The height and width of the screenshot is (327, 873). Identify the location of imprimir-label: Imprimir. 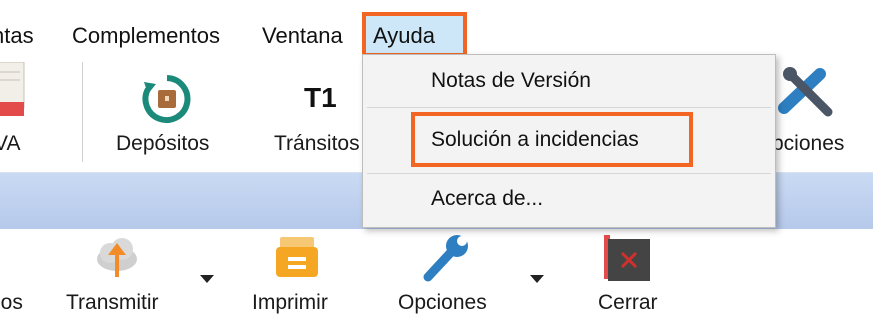
(290, 302).